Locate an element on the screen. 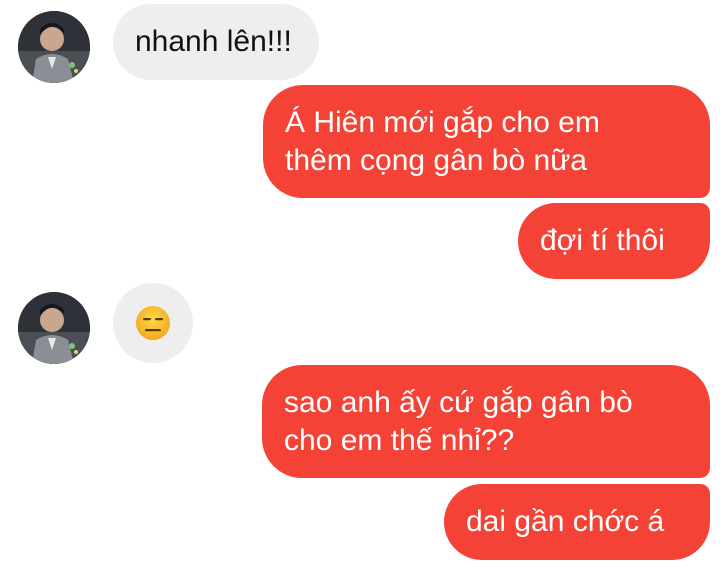 Image resolution: width=720 pixels, height=563 pixels. message-text: đợi tí thôi is located at coordinates (602, 240).